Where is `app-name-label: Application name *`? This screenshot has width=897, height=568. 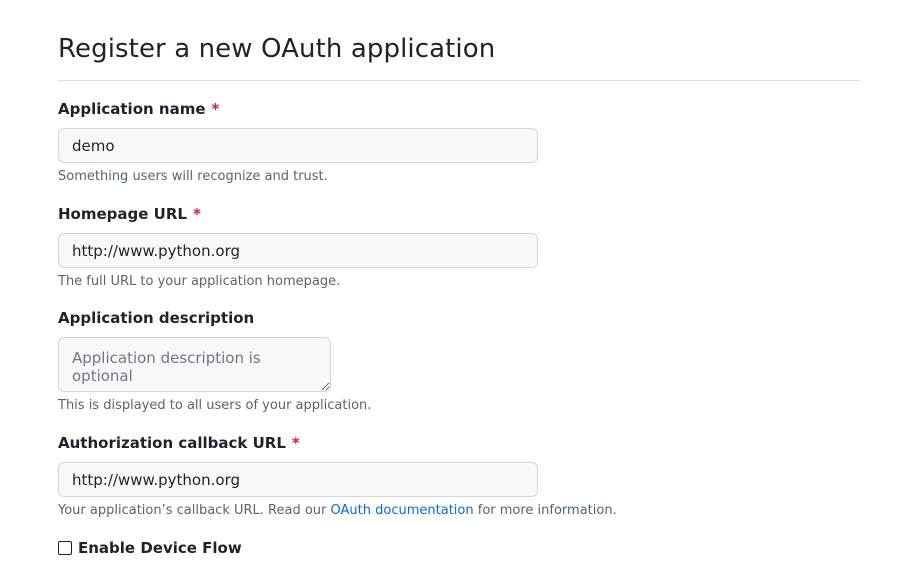
app-name-label: Application name * is located at coordinates (138, 109).